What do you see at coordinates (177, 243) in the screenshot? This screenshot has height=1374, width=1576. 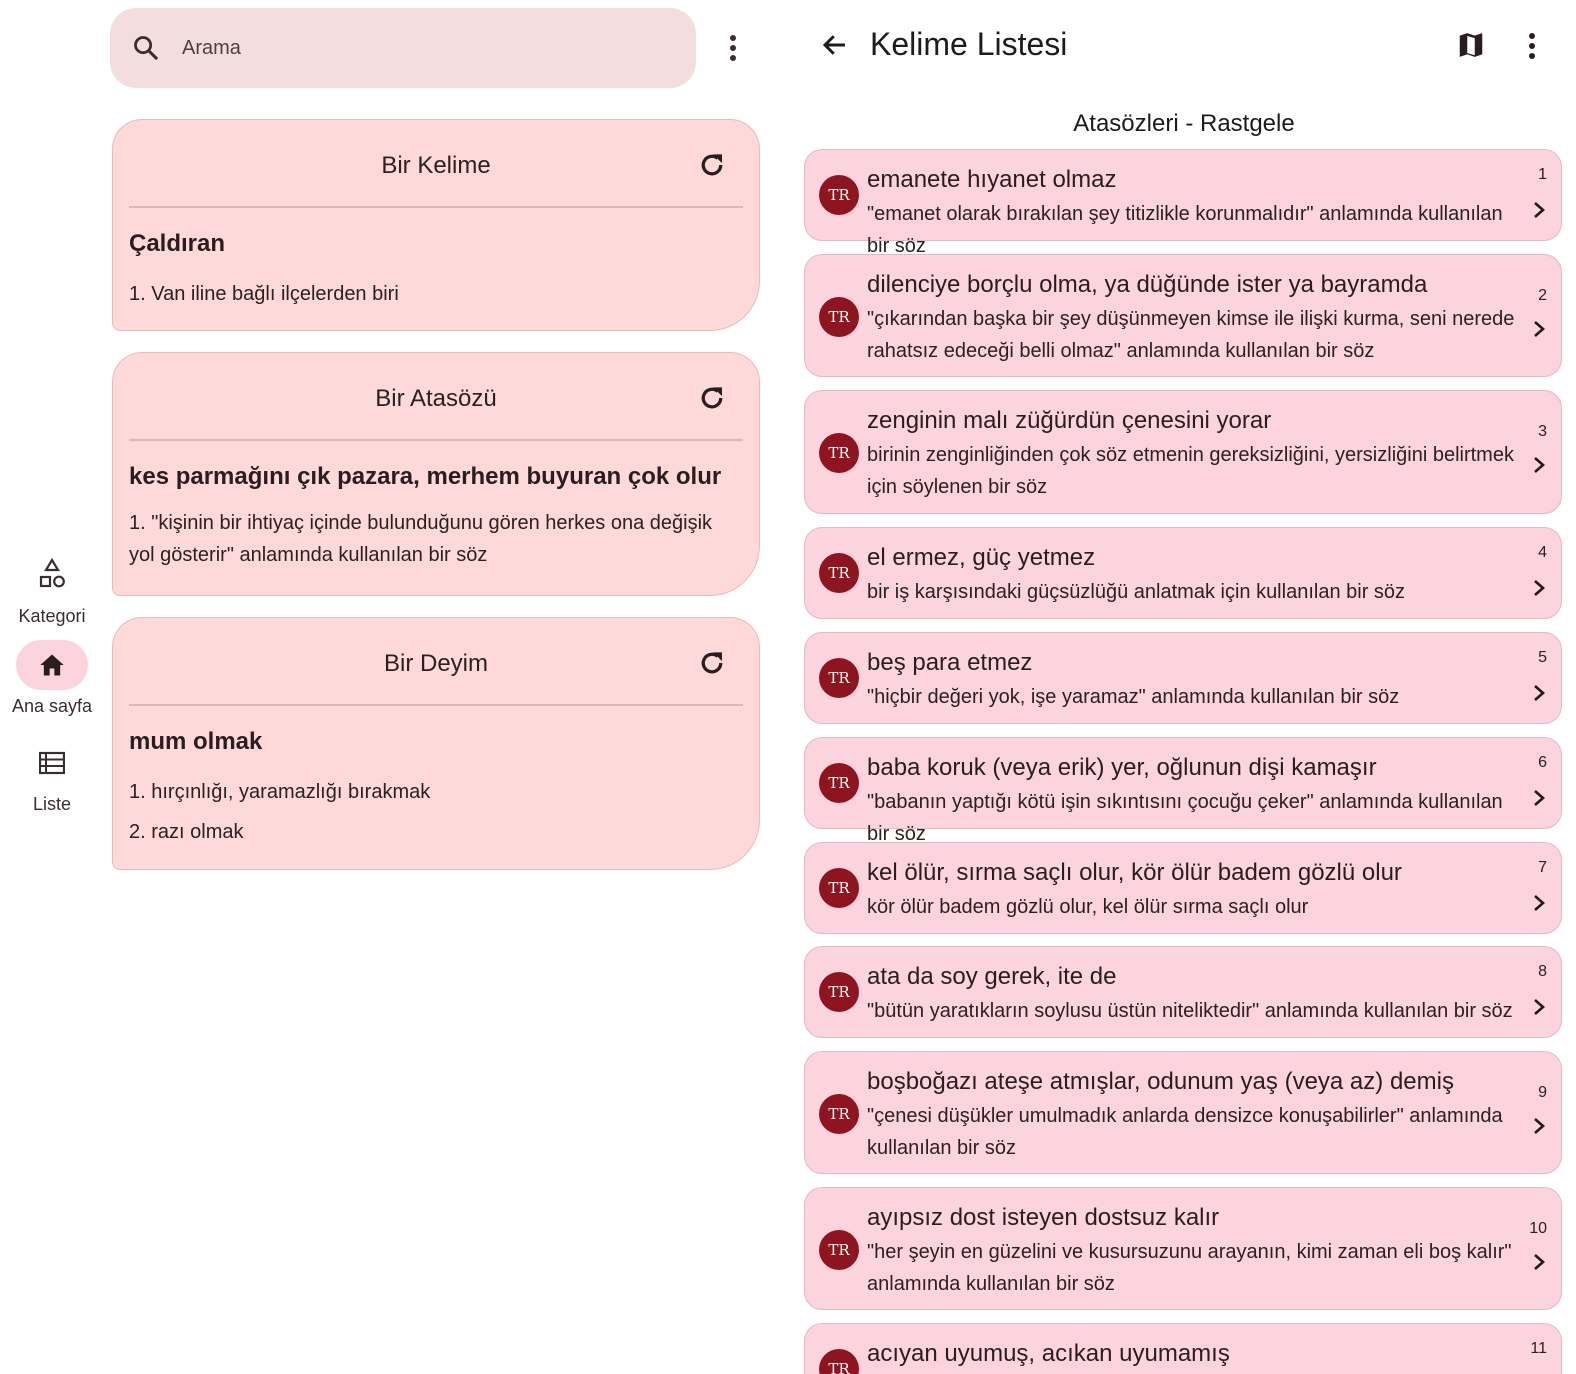 I see `card-word: Çaldıran` at bounding box center [177, 243].